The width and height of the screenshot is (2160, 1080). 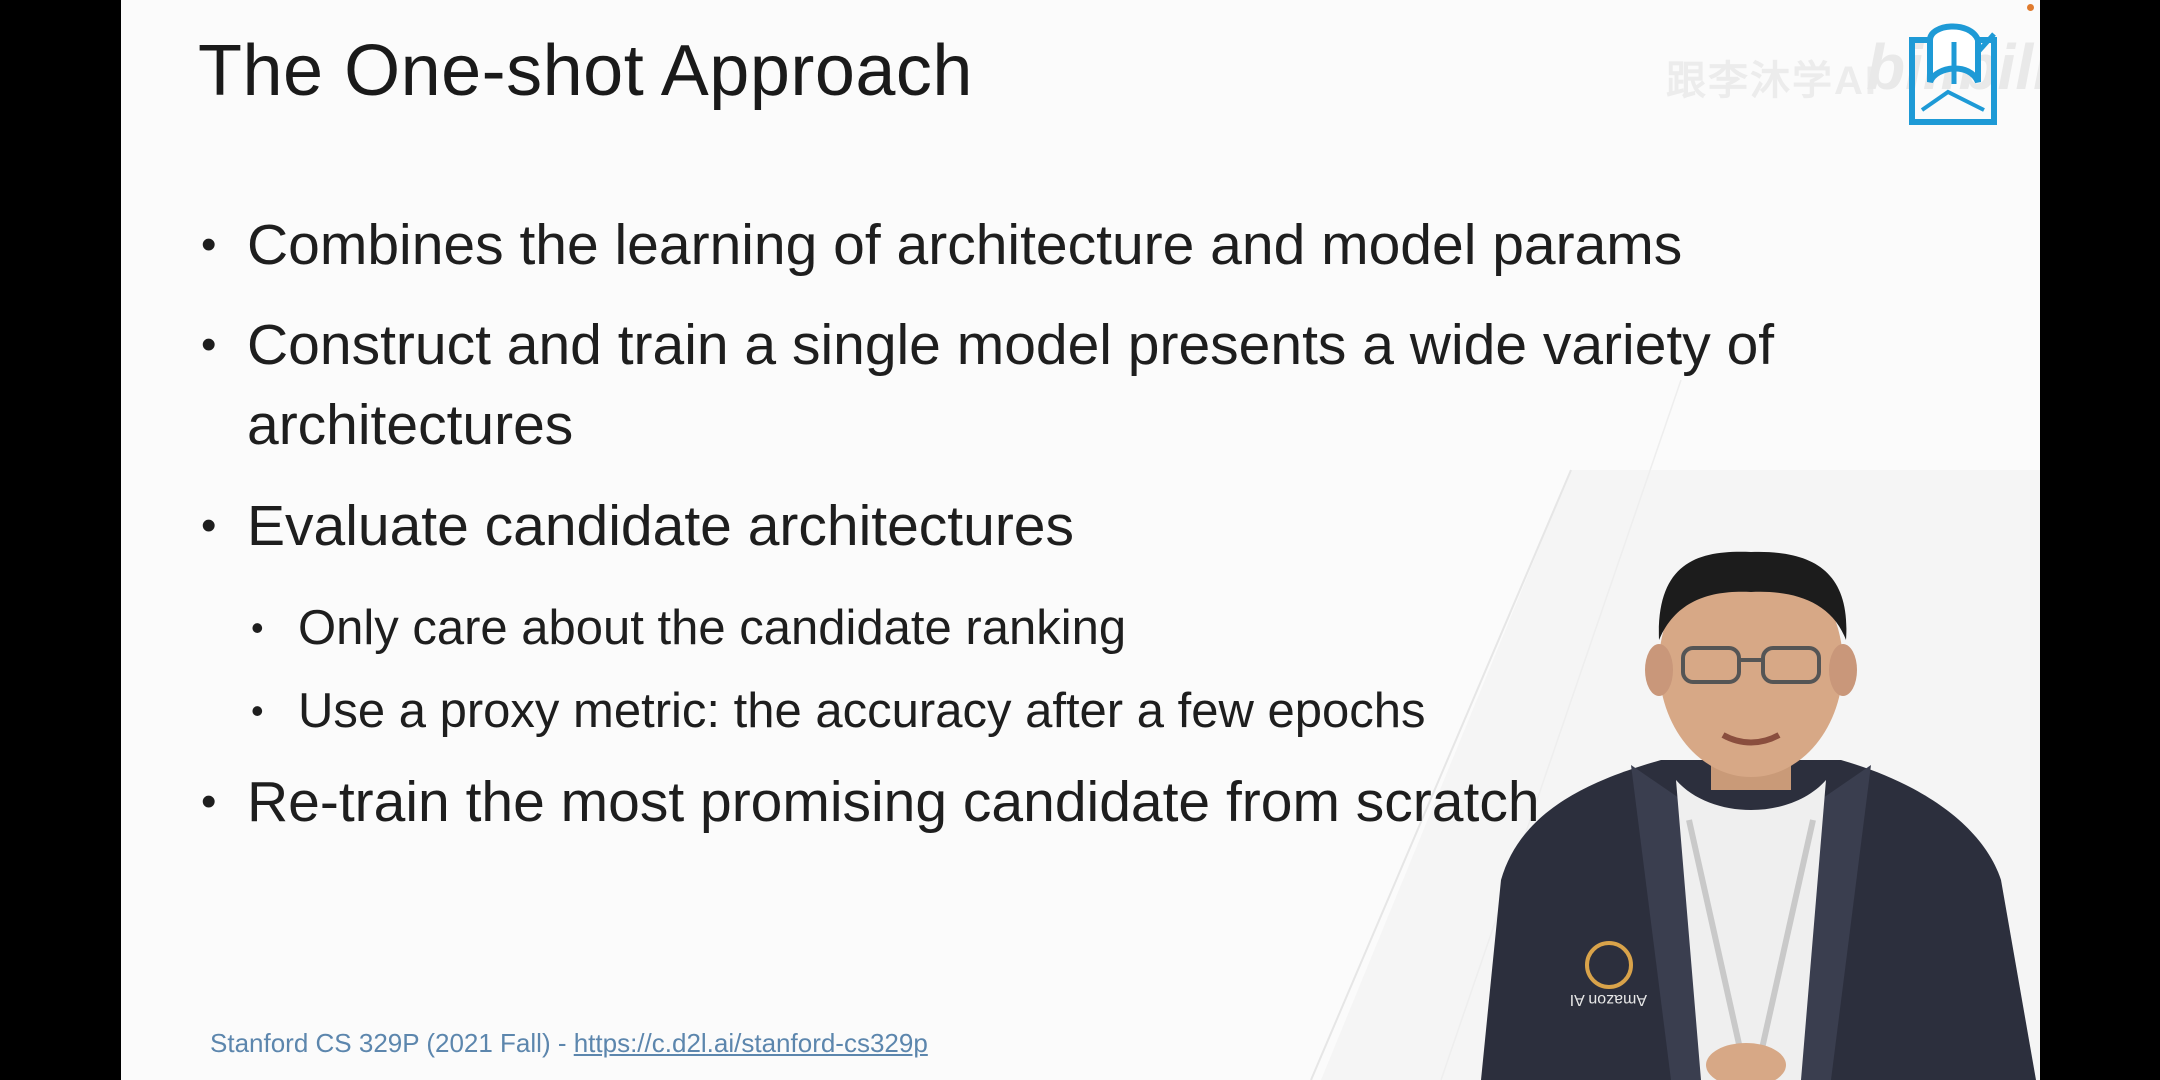 I want to click on course-link: https://c.d2l.ai/stanford-cs329p, so click(x=751, y=1043).